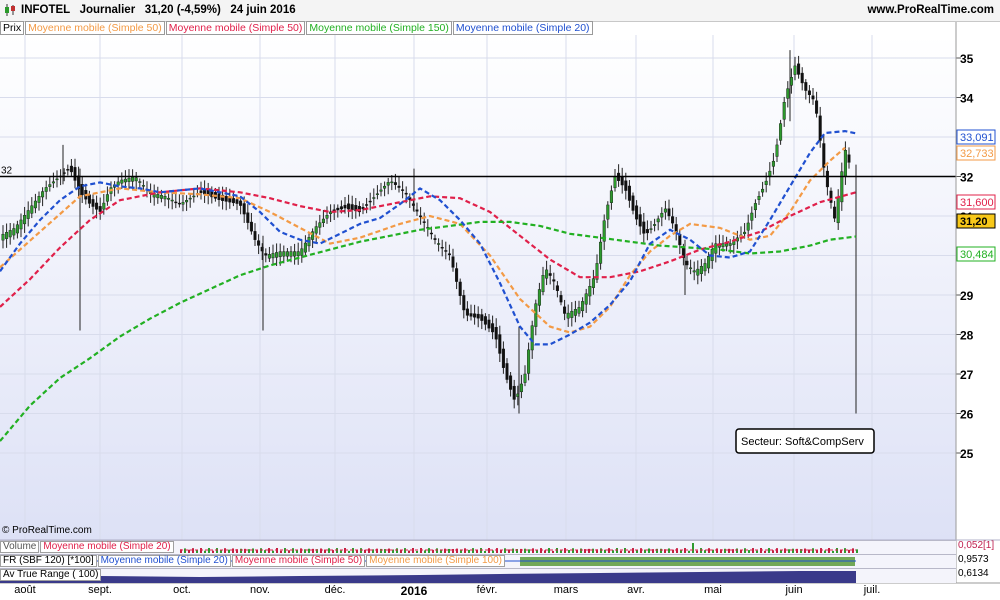 Image resolution: width=1000 pixels, height=600 pixels. What do you see at coordinates (235, 28) in the screenshot?
I see `legend-item-sma50-red: Moyenne mobile (Simple 50)` at bounding box center [235, 28].